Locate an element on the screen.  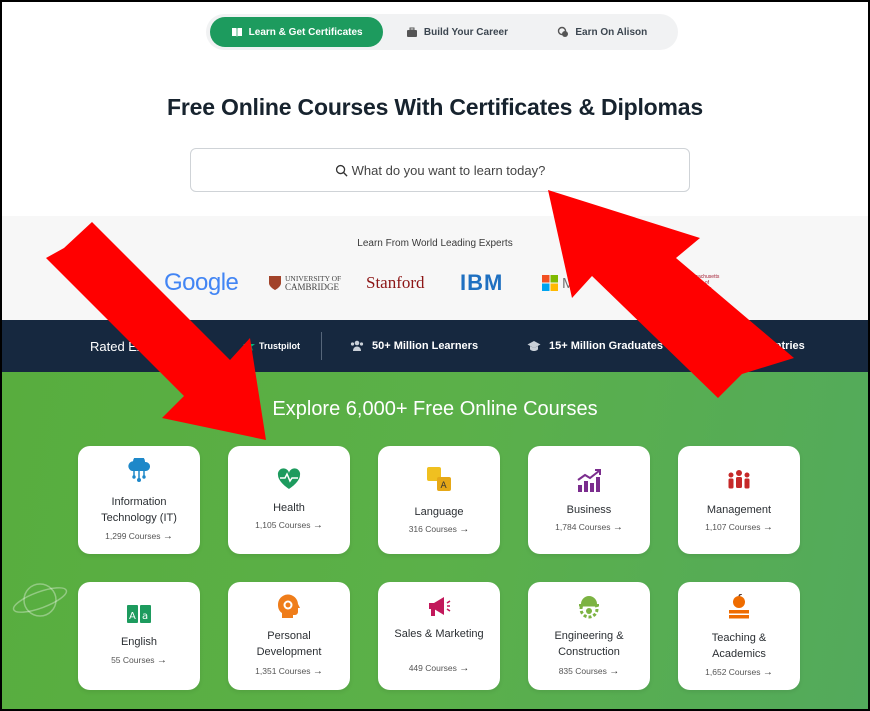
learners-stat: 50+ Million Learners is located at coordinates (414, 346).